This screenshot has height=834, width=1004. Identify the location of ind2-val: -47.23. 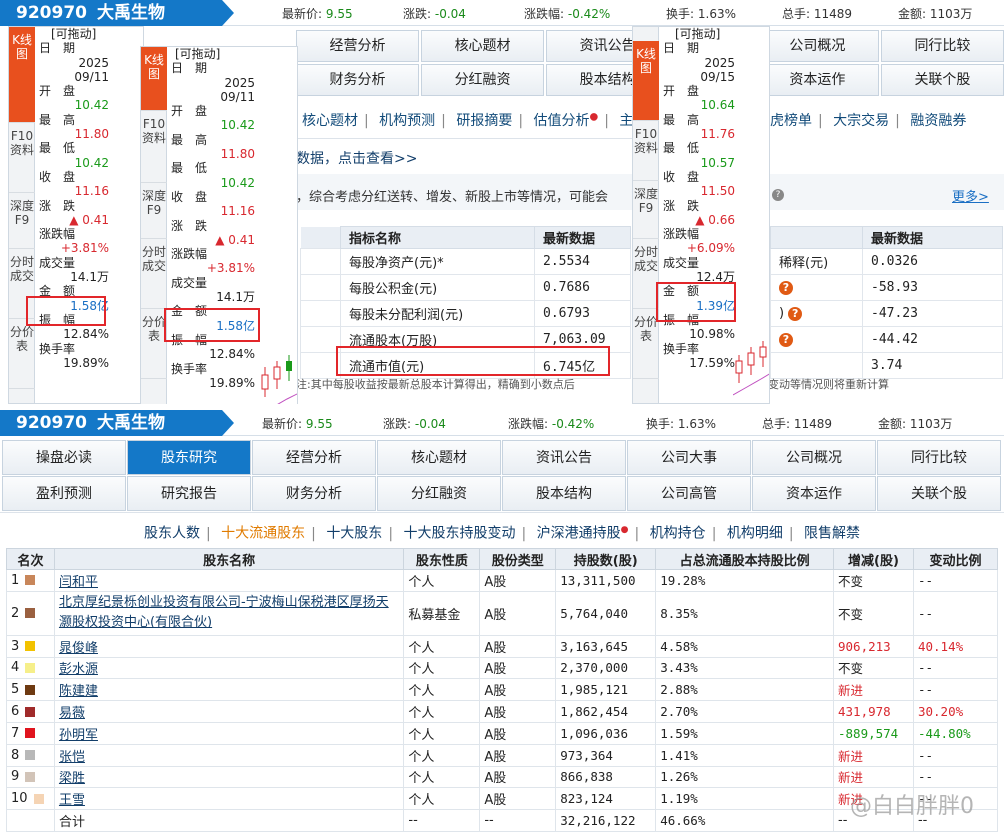
(932, 313).